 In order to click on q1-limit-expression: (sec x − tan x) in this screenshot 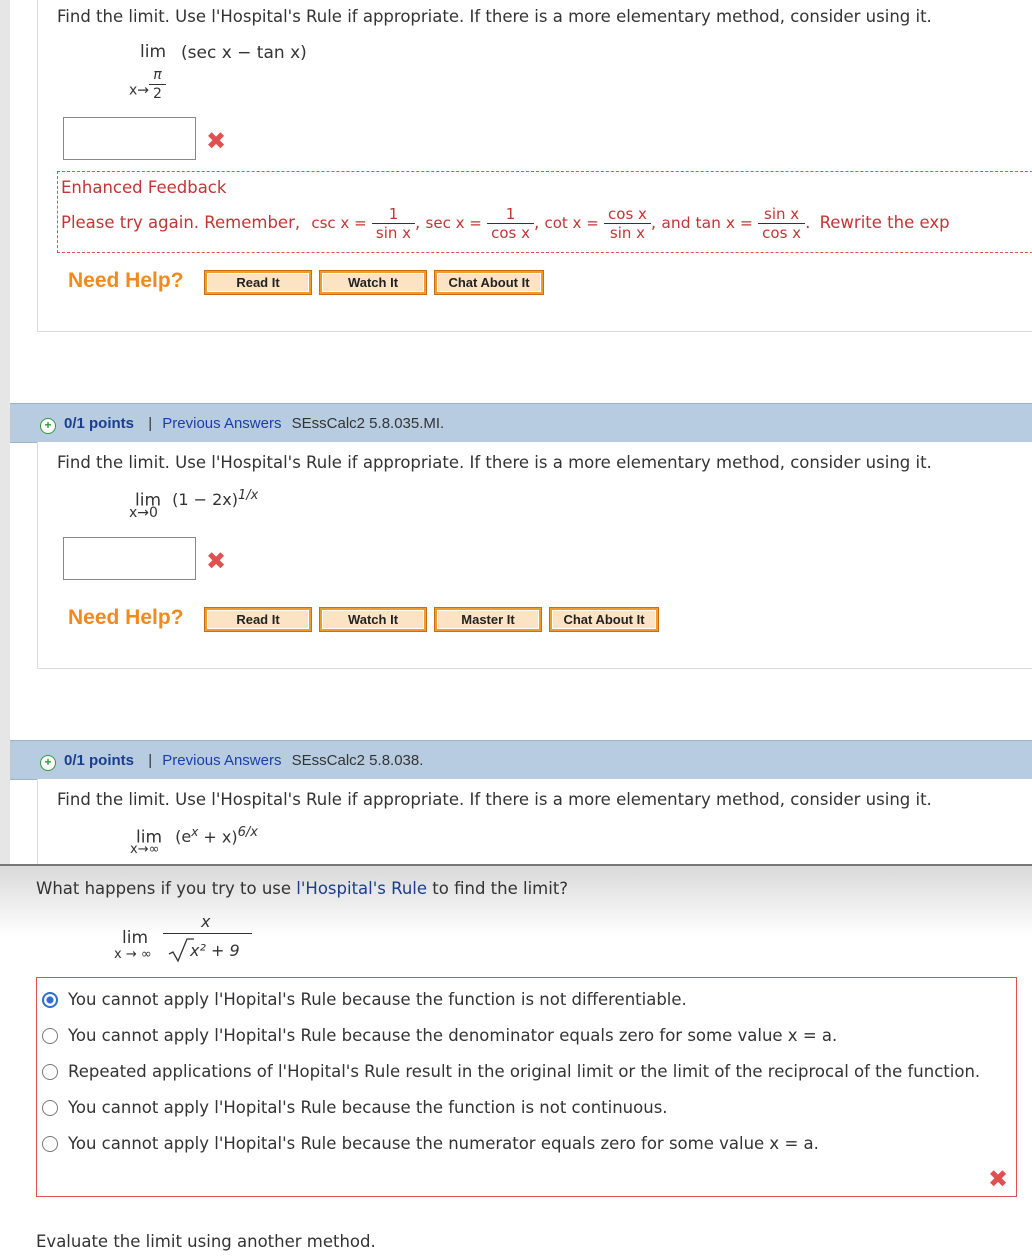, I will do `click(244, 53)`.